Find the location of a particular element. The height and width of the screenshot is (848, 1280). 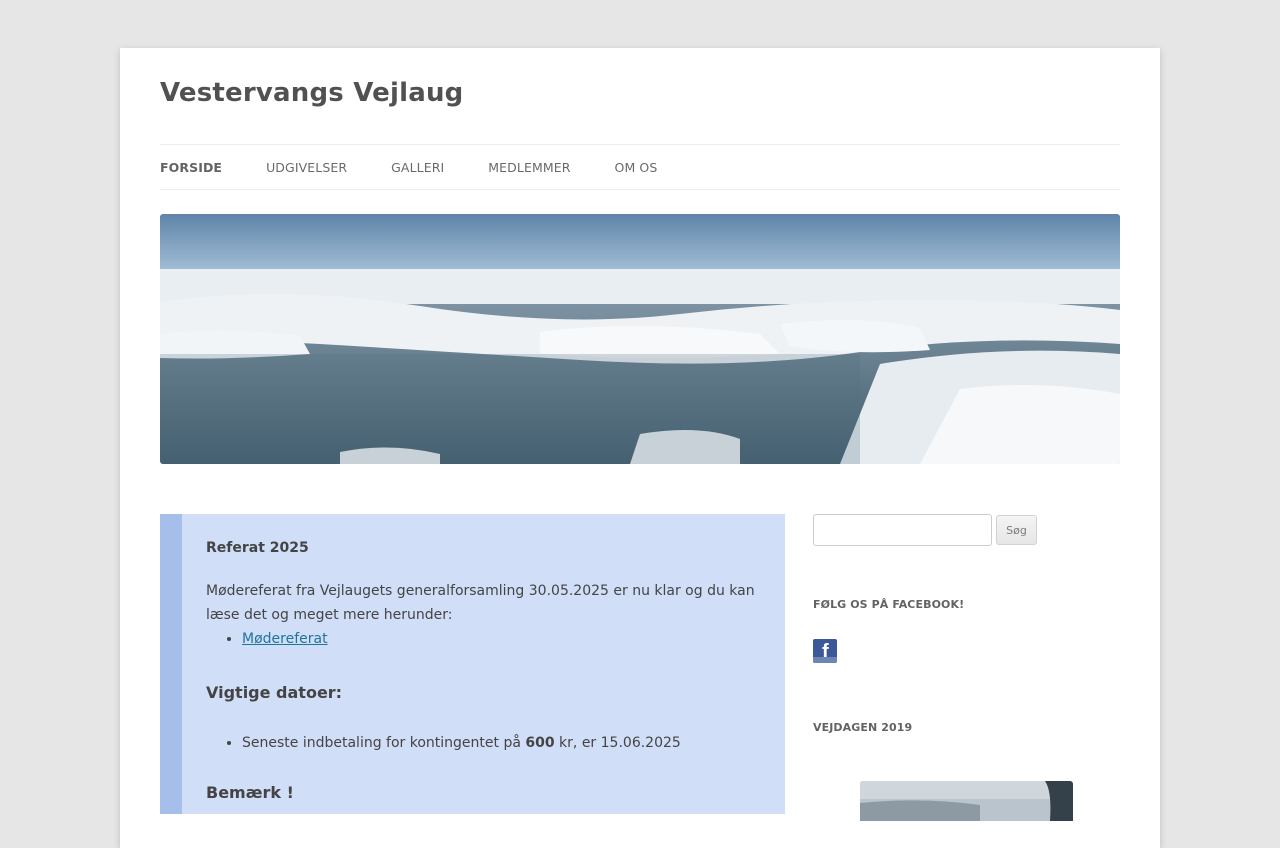

post-links-list: Mødereferat is located at coordinates (483, 639).